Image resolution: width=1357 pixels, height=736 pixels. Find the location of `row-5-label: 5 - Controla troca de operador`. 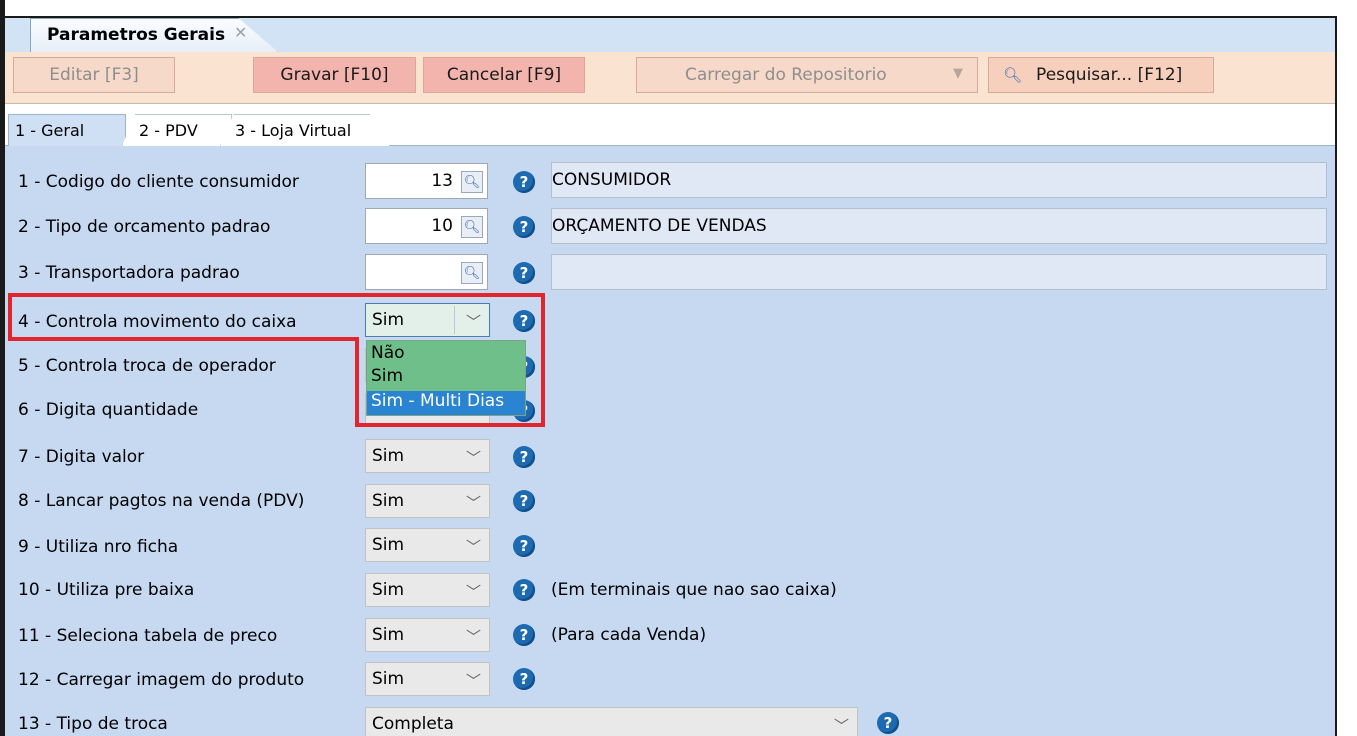

row-5-label: 5 - Controla troca de operador is located at coordinates (147, 366).